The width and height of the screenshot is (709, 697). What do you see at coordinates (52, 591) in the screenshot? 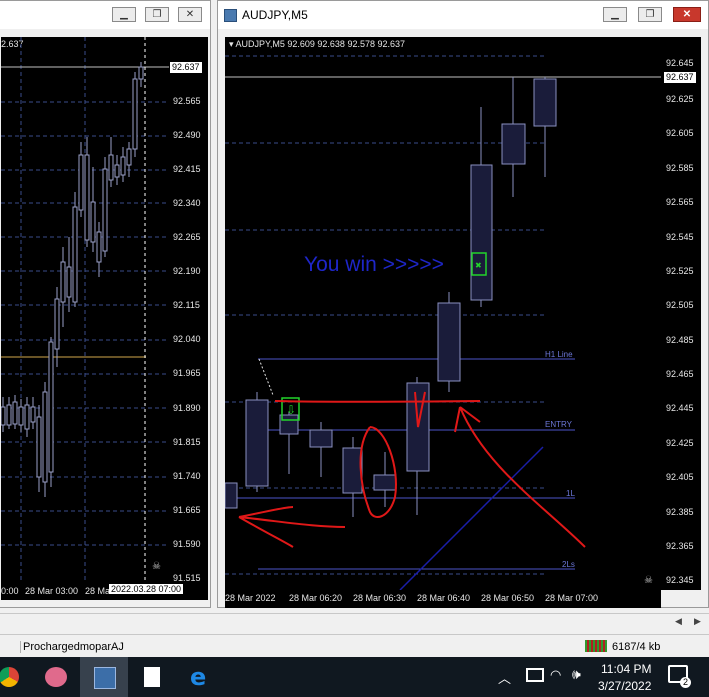
I see `left-x-label: 28 Mar 03:00` at bounding box center [52, 591].